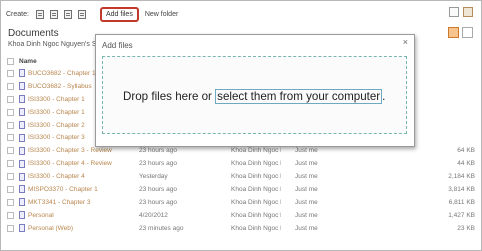  Describe the element at coordinates (83, 176) in the screenshot. I see `file-name: ISI3300 - Chapter 4` at that location.